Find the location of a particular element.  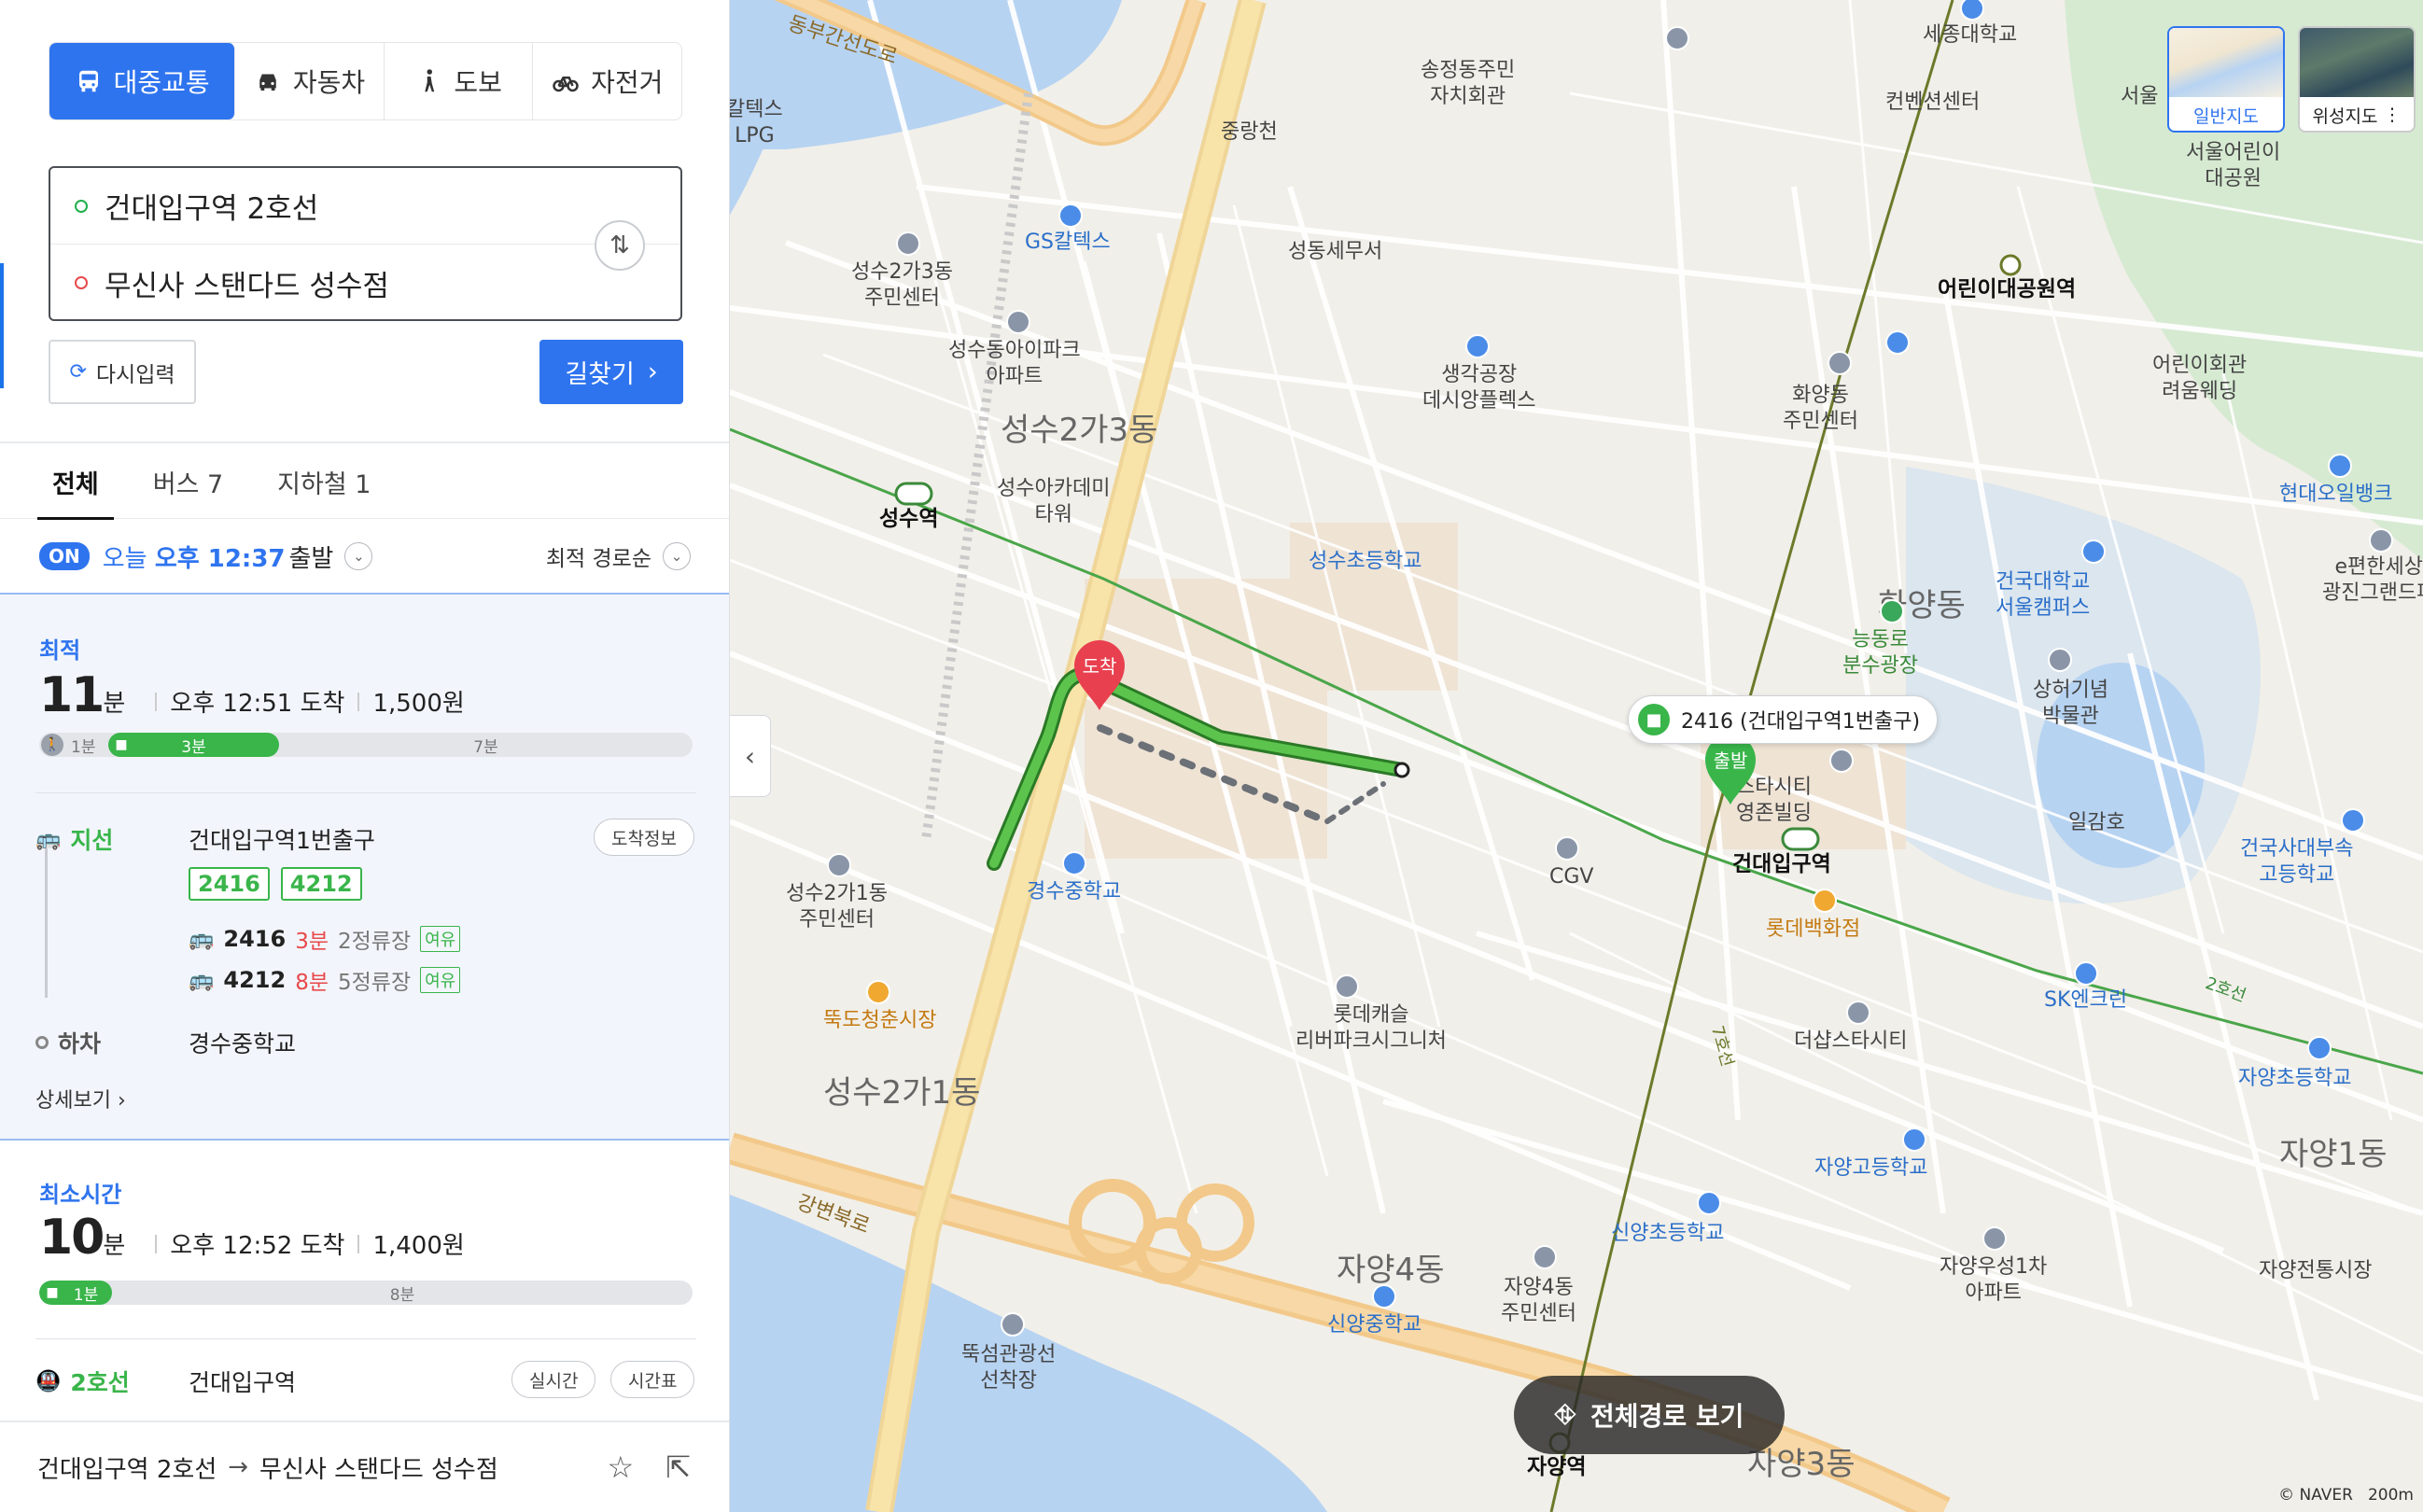

more-options-icon: ⋮ is located at coordinates (2392, 115).